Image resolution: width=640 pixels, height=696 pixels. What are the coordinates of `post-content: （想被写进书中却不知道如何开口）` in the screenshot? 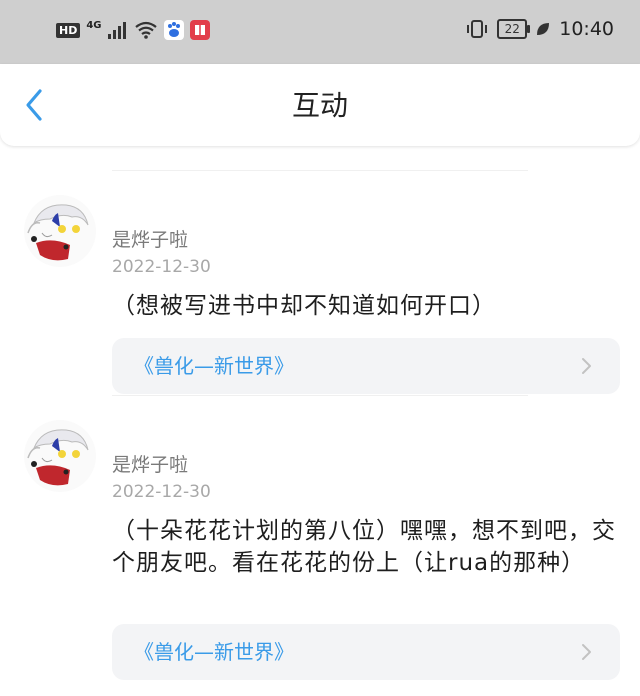 It's located at (304, 306).